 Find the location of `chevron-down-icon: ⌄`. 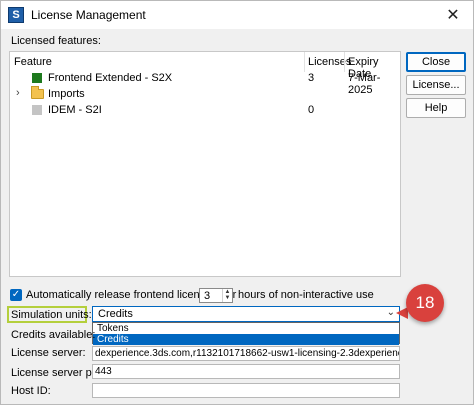

chevron-down-icon: ⌄ is located at coordinates (391, 312).